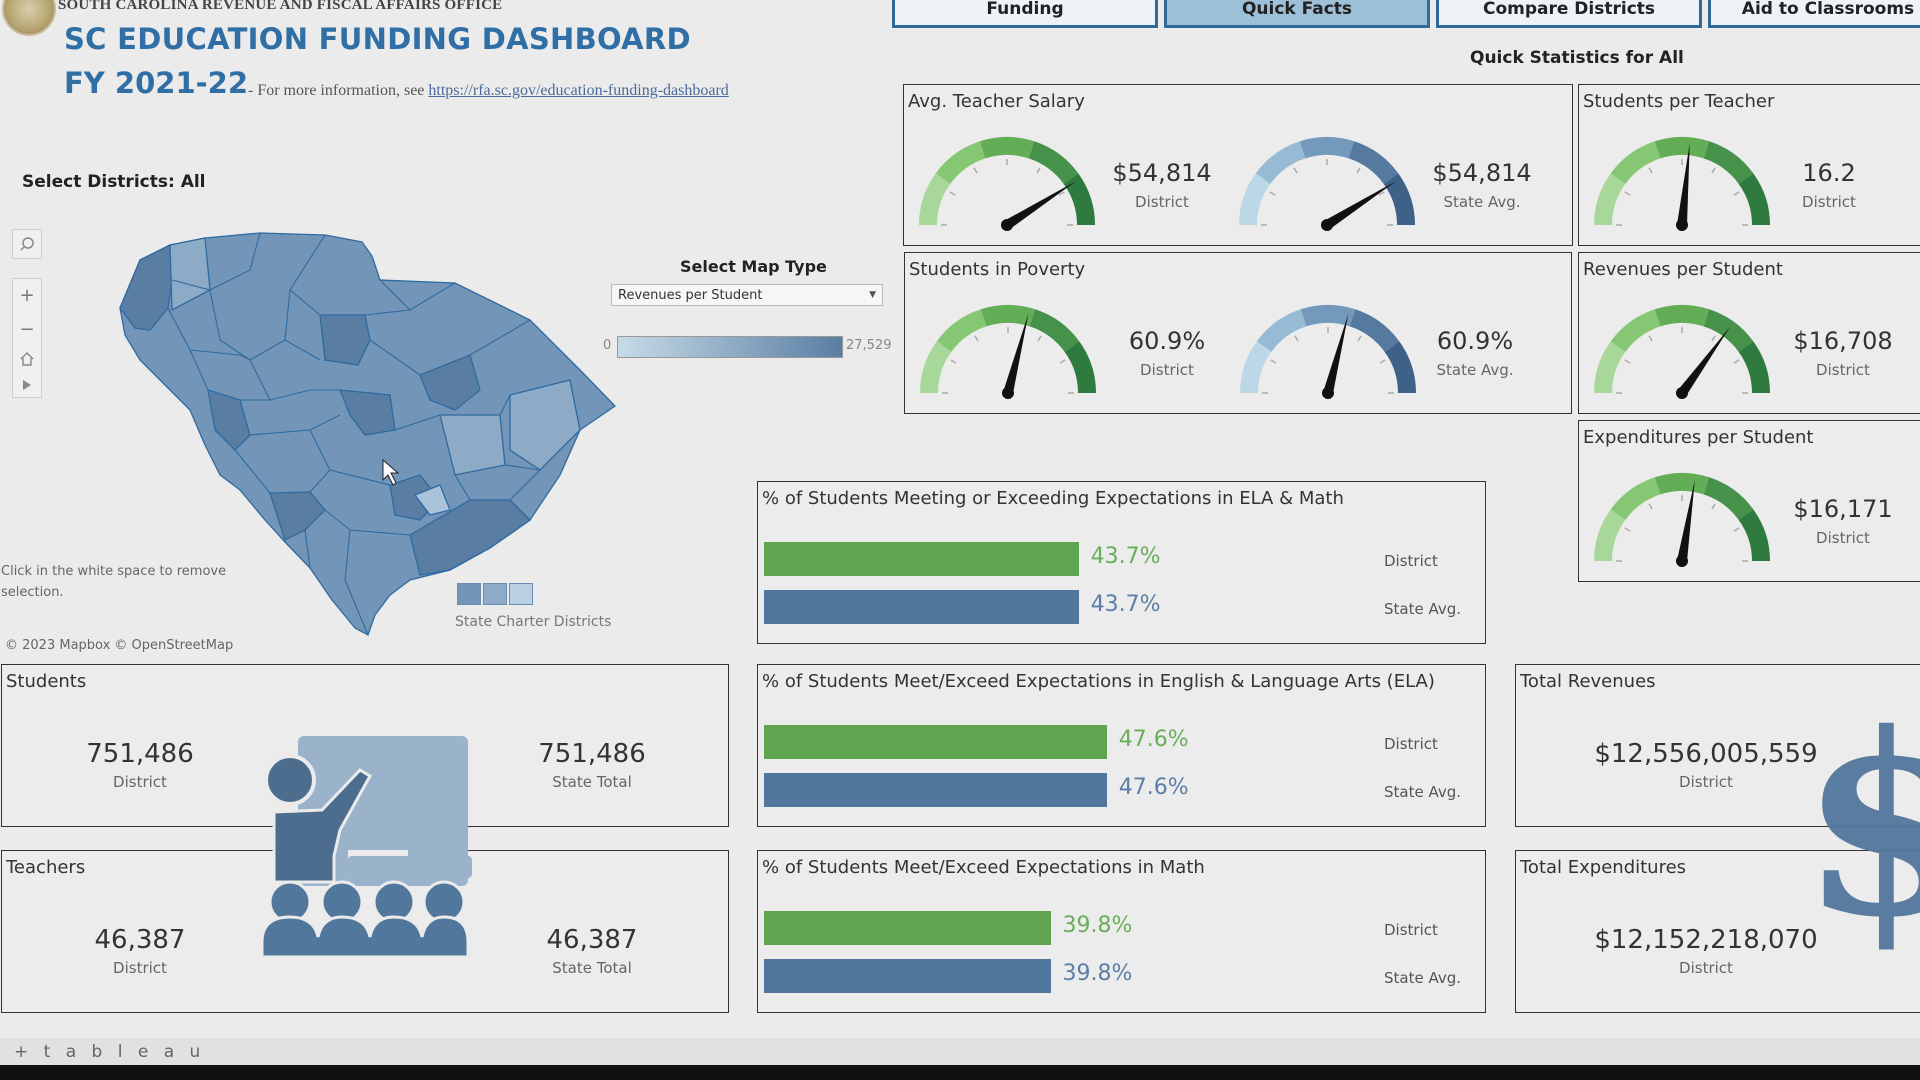 The height and width of the screenshot is (1080, 1920). I want to click on state-value: 60.9%, so click(1475, 341).